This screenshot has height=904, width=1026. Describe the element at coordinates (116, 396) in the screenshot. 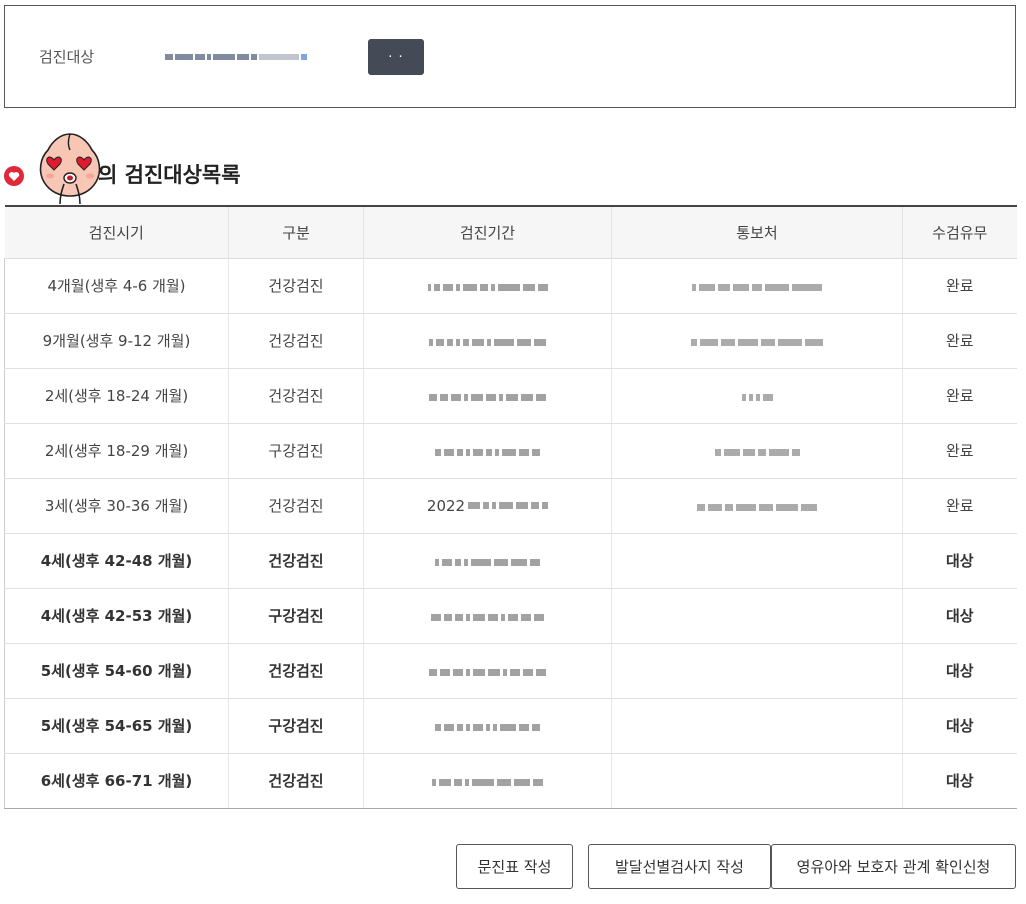

I see `period-cell: 2세(생후 18-24 개월)` at that location.